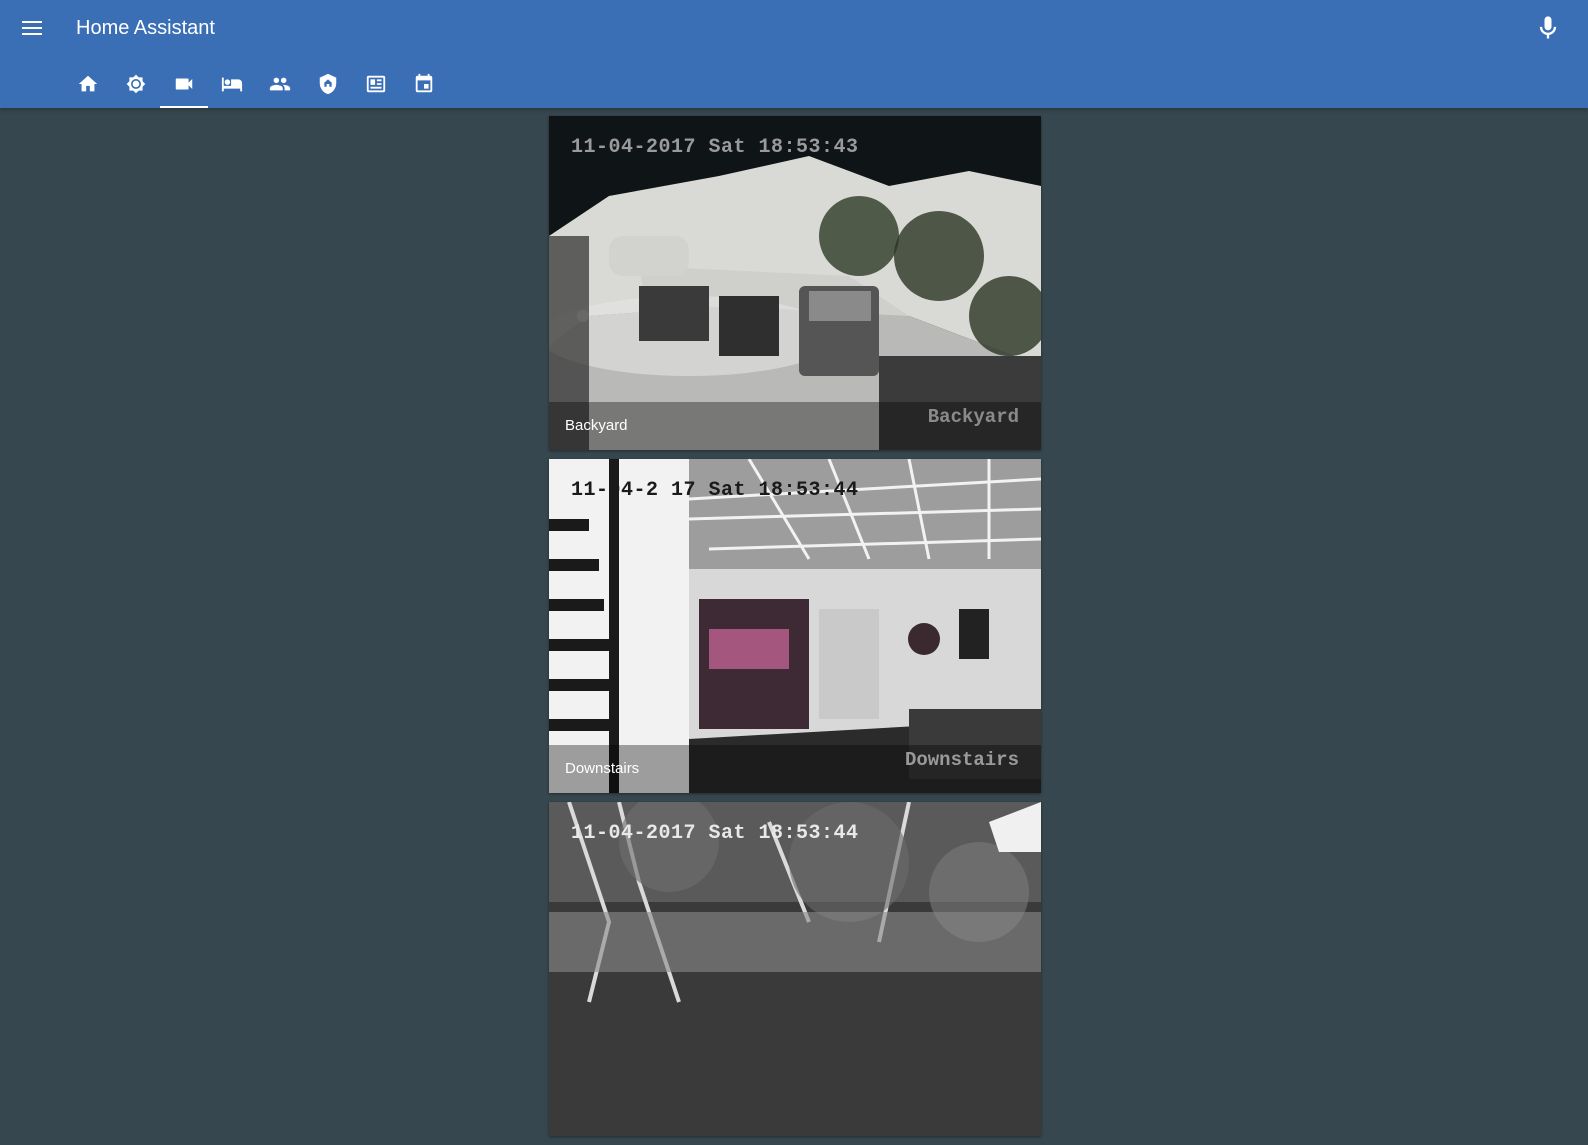 The width and height of the screenshot is (1588, 1145). I want to click on camera-timestamp: 11-04-2 17 Sat 18:53:44, so click(715, 490).